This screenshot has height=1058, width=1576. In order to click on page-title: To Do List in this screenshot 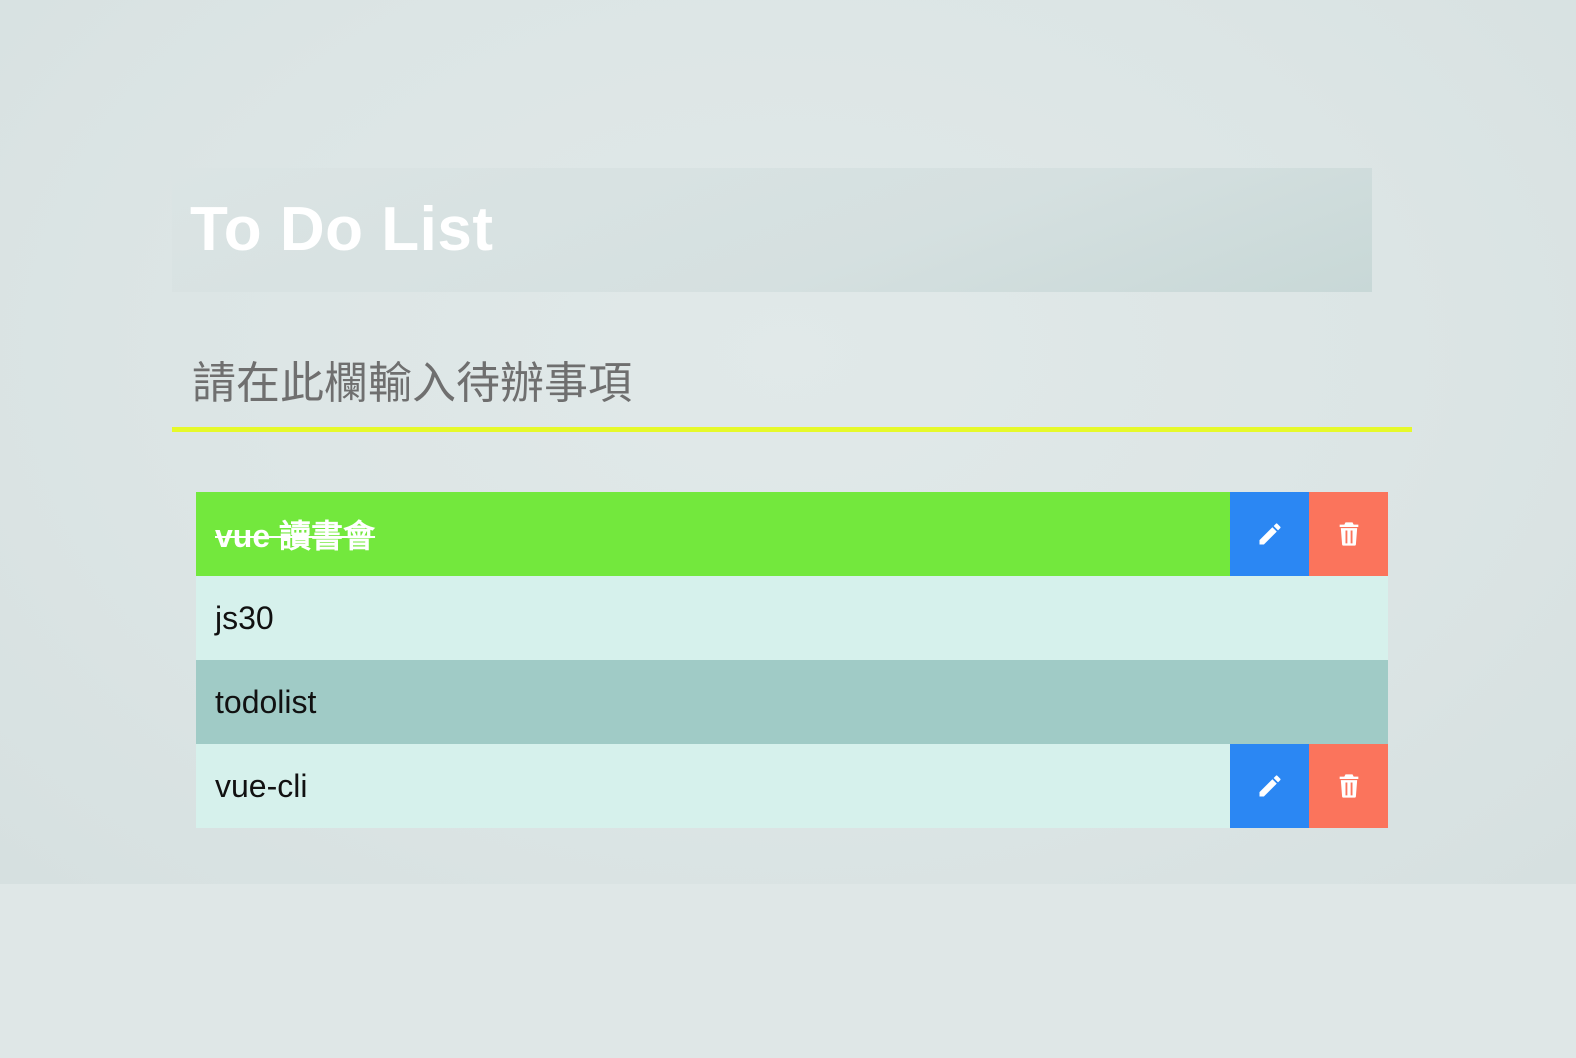, I will do `click(342, 229)`.